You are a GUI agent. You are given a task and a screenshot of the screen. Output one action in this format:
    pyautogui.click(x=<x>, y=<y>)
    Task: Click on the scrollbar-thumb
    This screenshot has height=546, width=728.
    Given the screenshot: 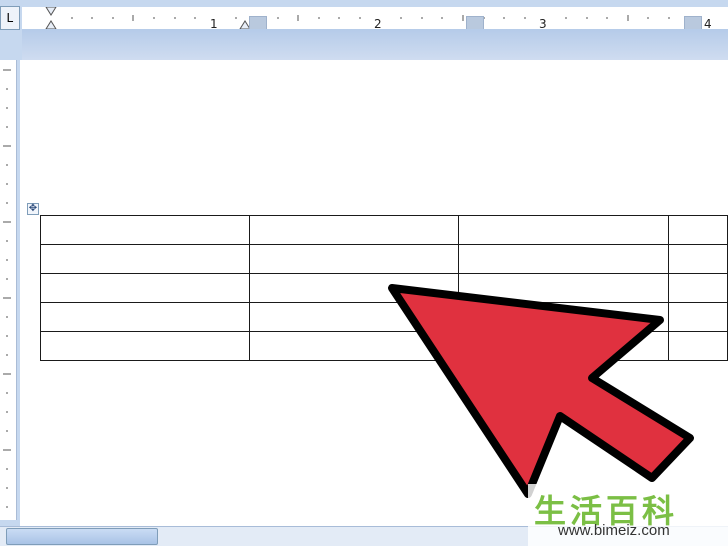 What is the action you would take?
    pyautogui.click(x=82, y=536)
    